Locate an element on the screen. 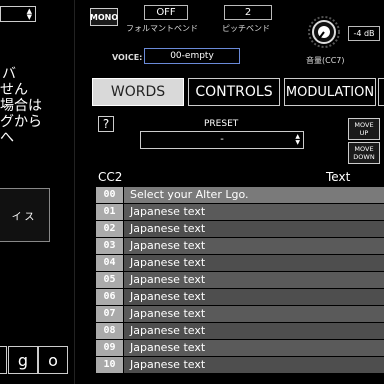  key-cell: o is located at coordinates (53, 360).